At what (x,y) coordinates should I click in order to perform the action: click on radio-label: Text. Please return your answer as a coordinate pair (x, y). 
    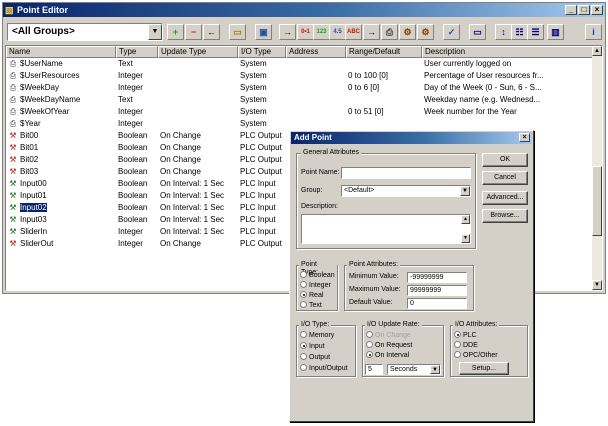
    Looking at the image, I should click on (315, 305).